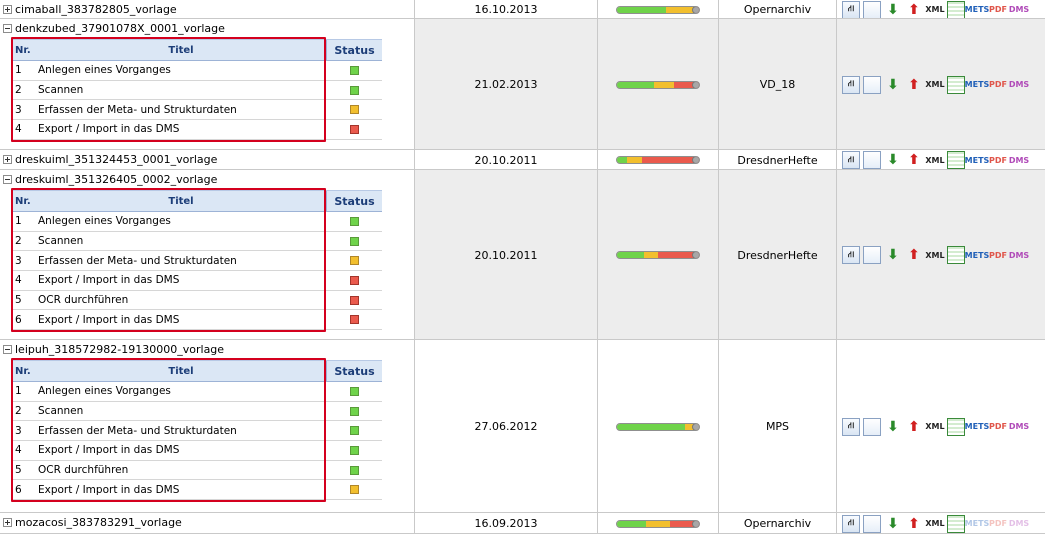  I want to click on title-cell: cimaball_383782805_vorlage, so click(207, 9).